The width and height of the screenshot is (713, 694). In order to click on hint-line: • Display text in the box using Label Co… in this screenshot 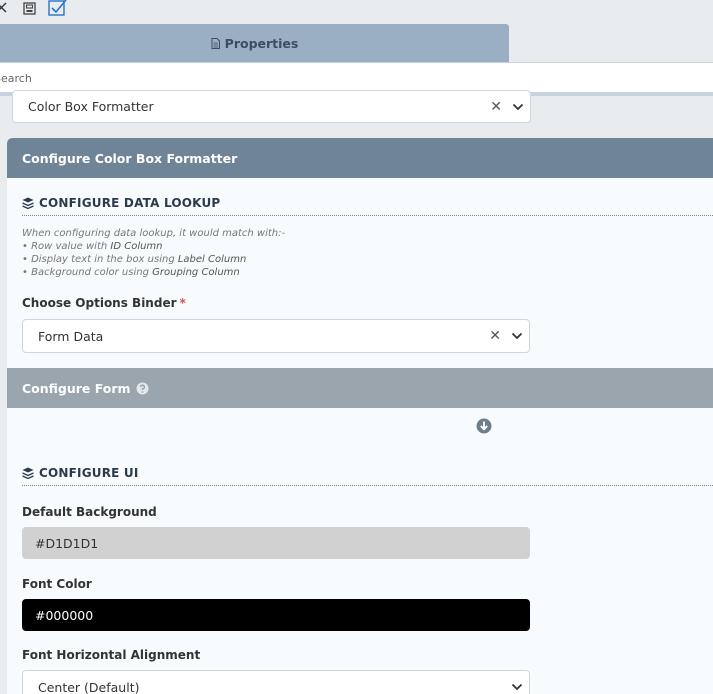, I will do `click(153, 259)`.